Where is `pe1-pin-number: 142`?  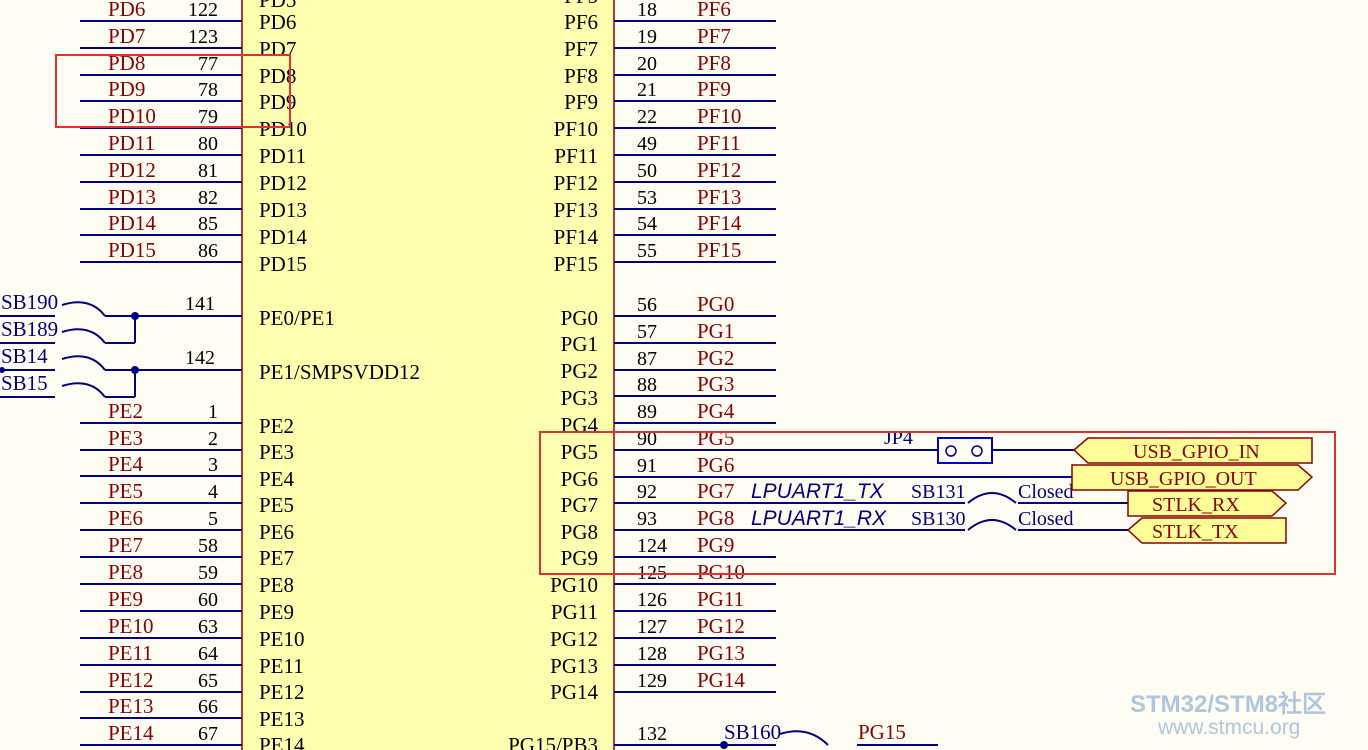
pe1-pin-number: 142 is located at coordinates (200, 358).